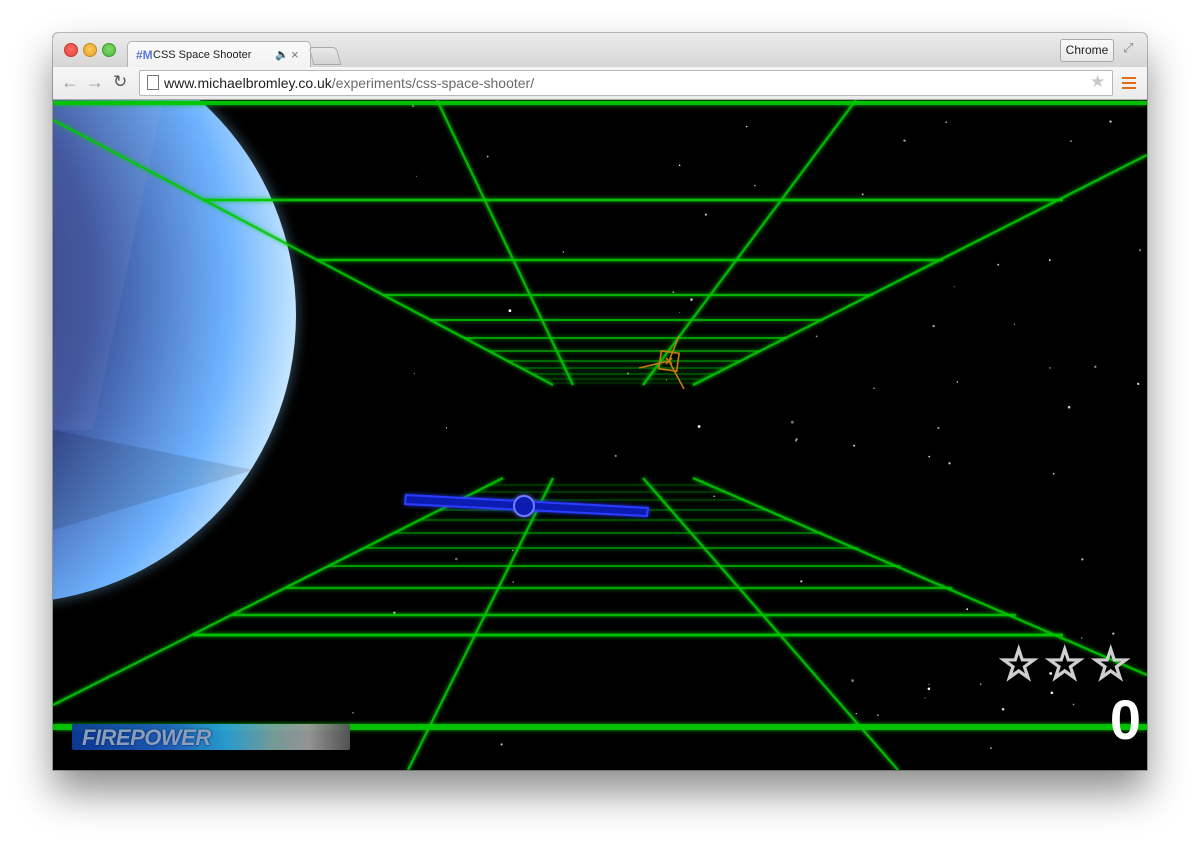 The width and height of the screenshot is (1200, 844). I want to click on close-window-button, so click(71, 50).